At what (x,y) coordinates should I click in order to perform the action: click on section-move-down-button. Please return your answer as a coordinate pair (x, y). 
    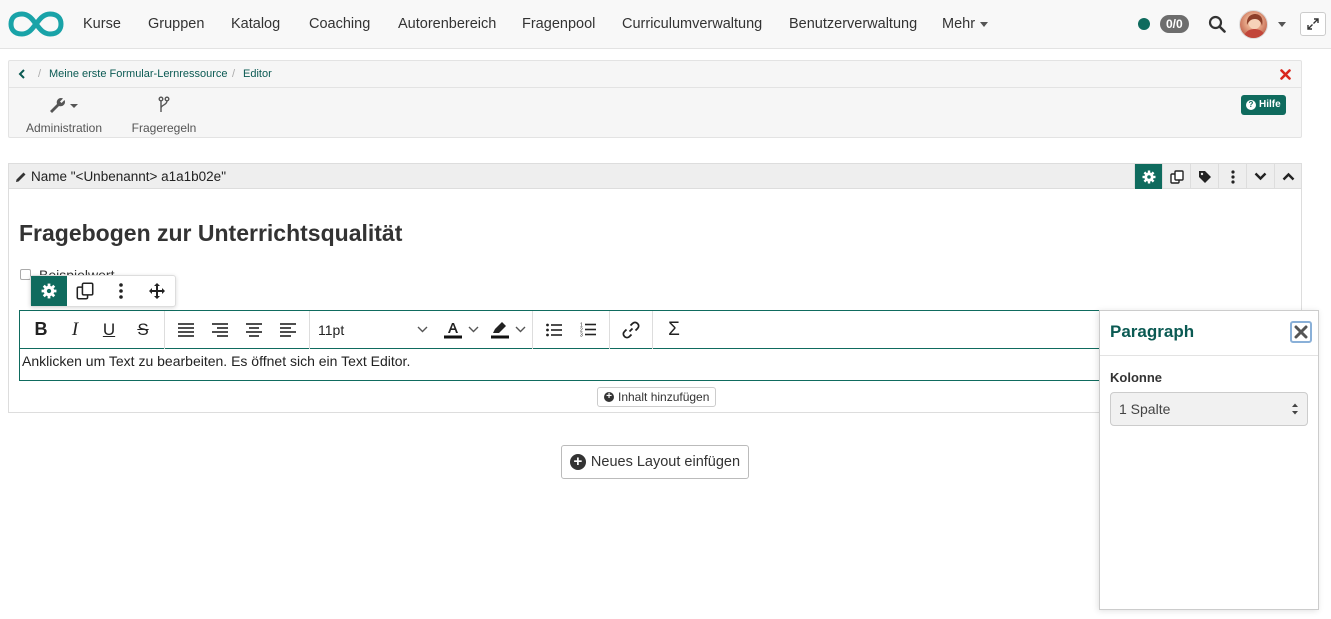
    Looking at the image, I should click on (1260, 176).